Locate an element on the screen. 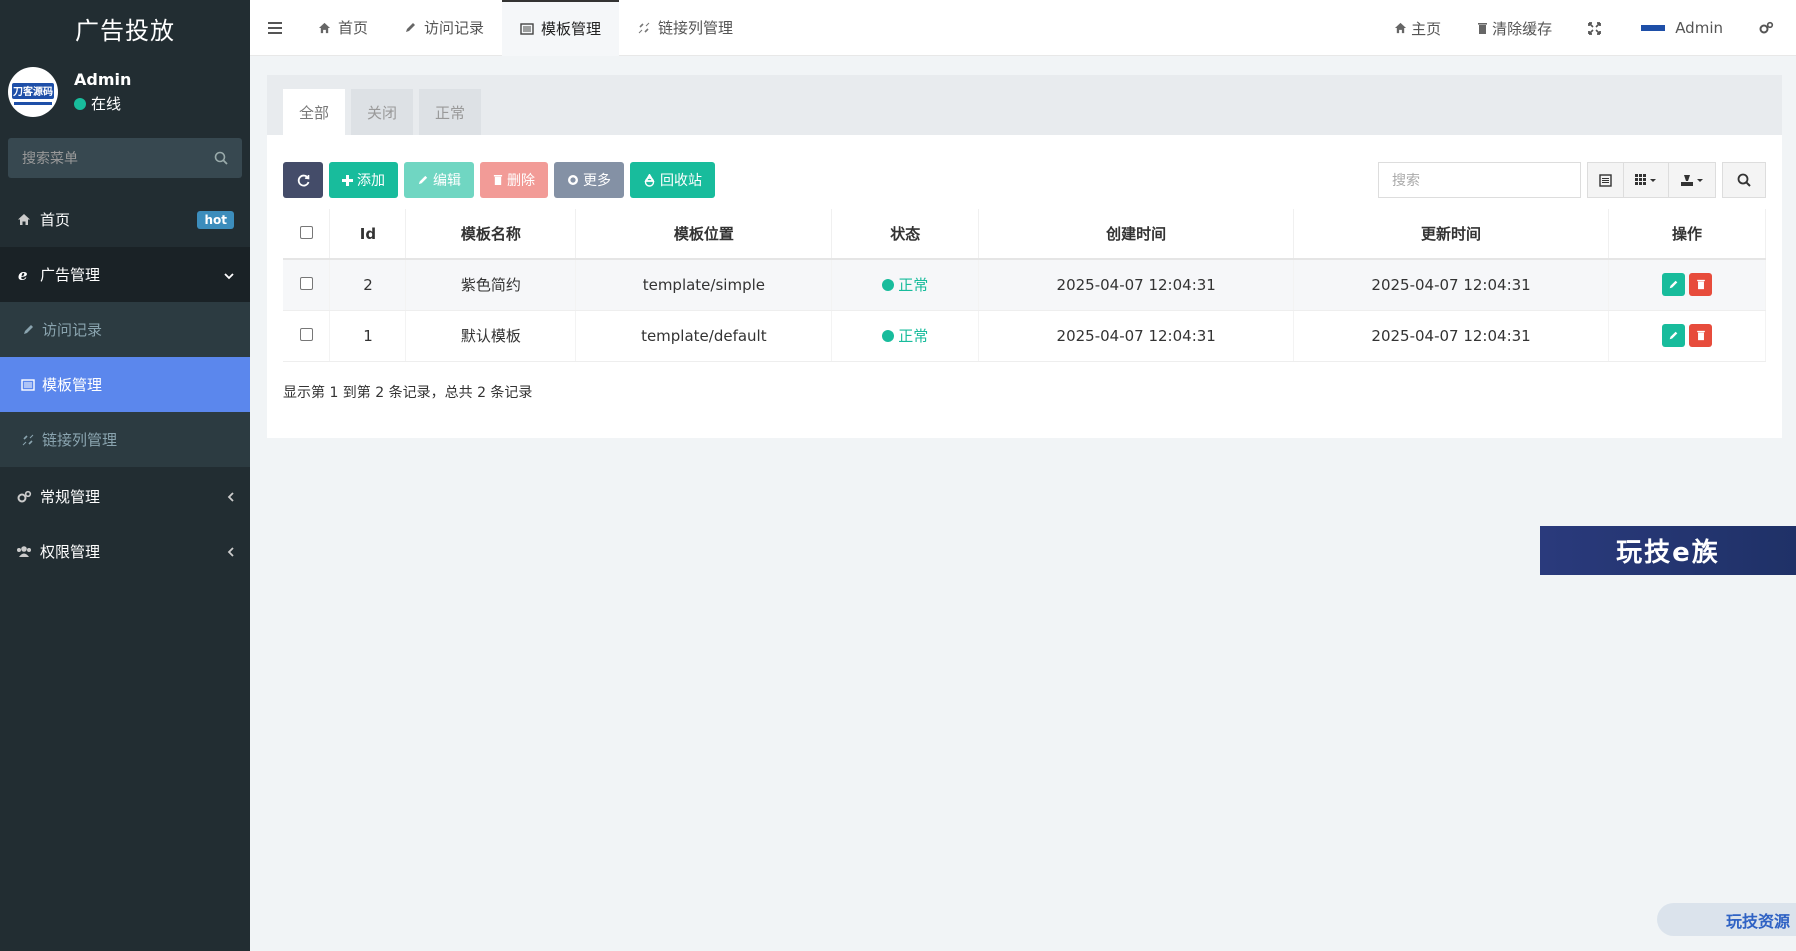  list-view-icon is located at coordinates (1605, 180).